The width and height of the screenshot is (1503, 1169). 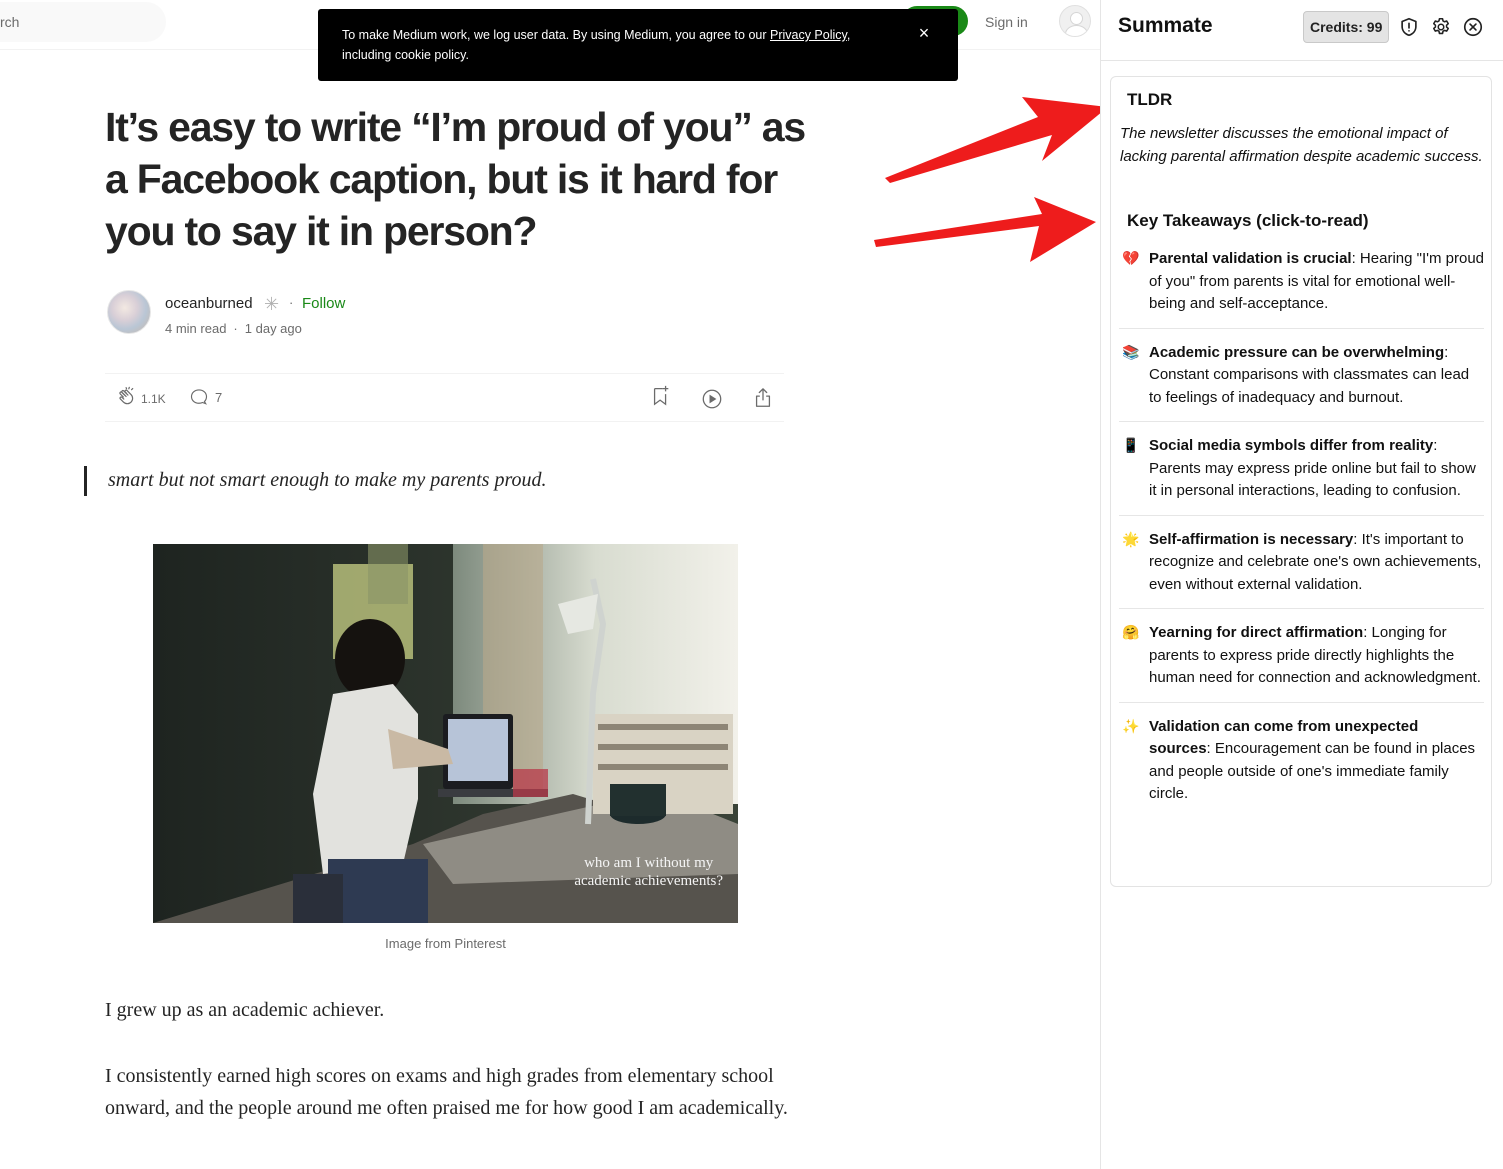 What do you see at coordinates (196, 328) in the screenshot?
I see `read-time: 4 min read` at bounding box center [196, 328].